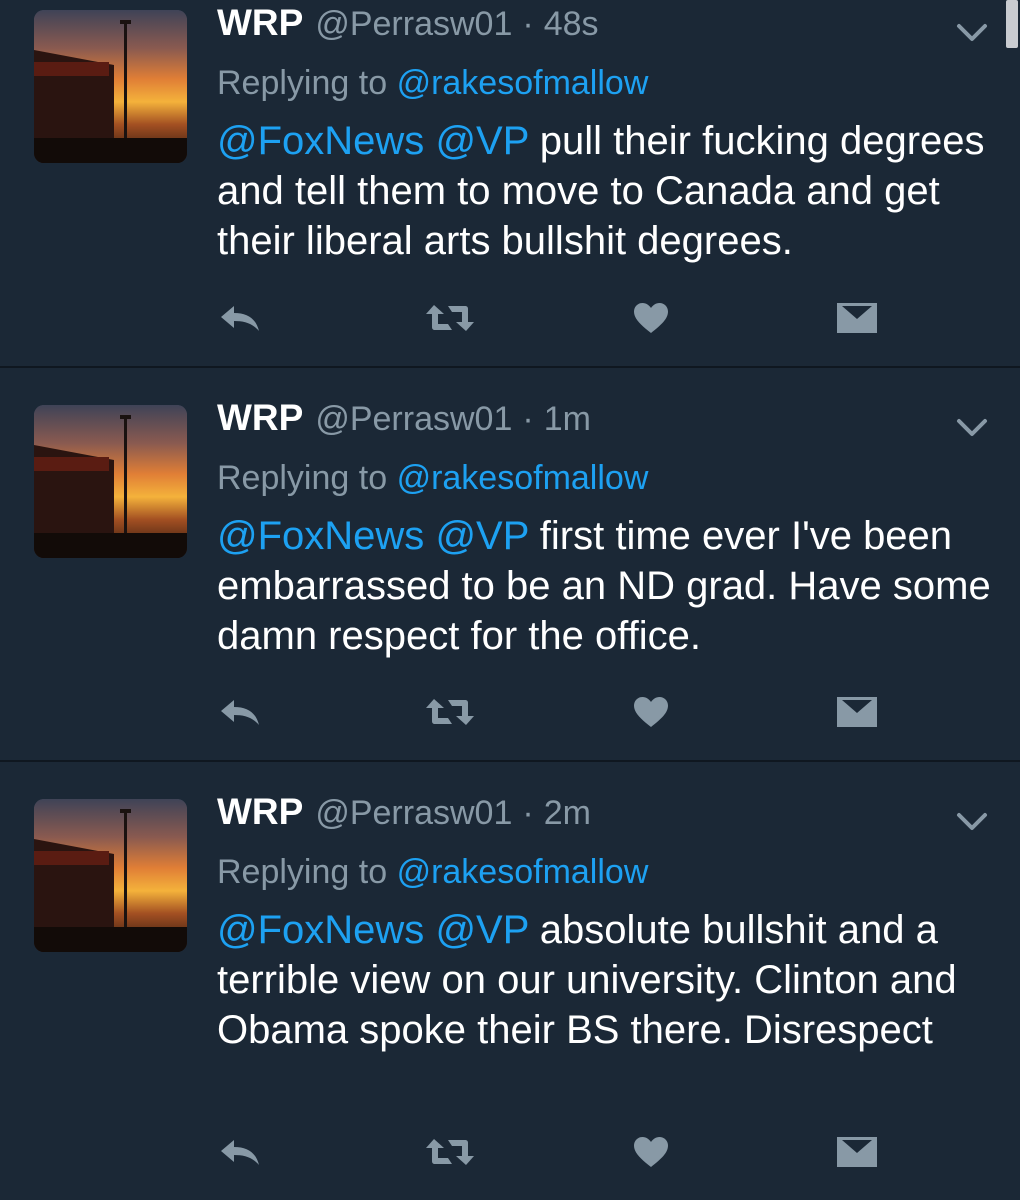 This screenshot has width=1020, height=1200. I want to click on timestamp: 1m, so click(567, 419).